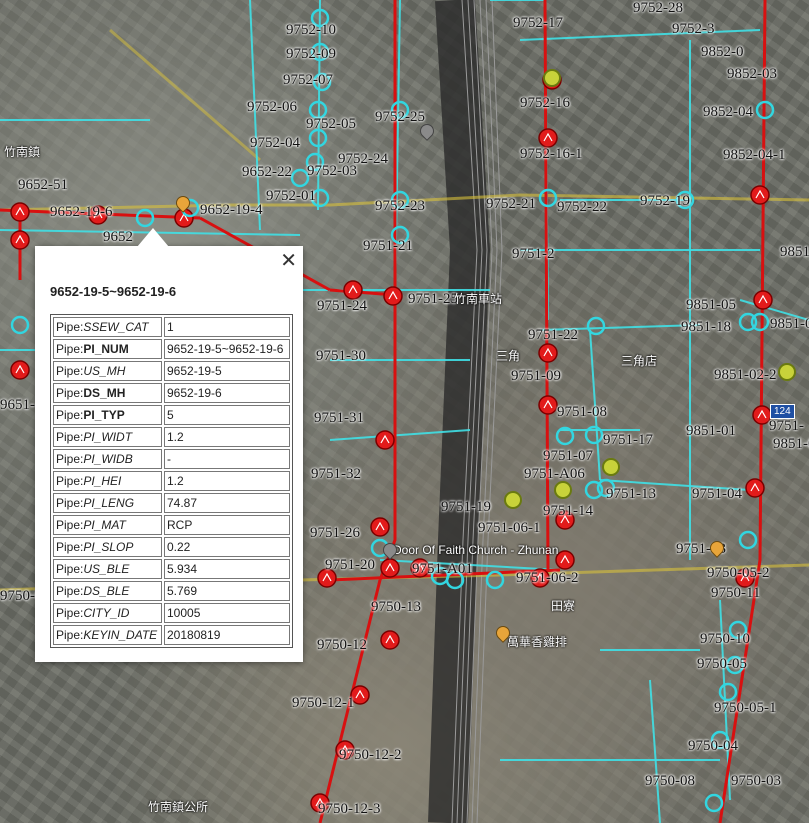 The width and height of the screenshot is (809, 823). Describe the element at coordinates (388, 246) in the screenshot. I see `manhole-label: 9751-21` at that location.